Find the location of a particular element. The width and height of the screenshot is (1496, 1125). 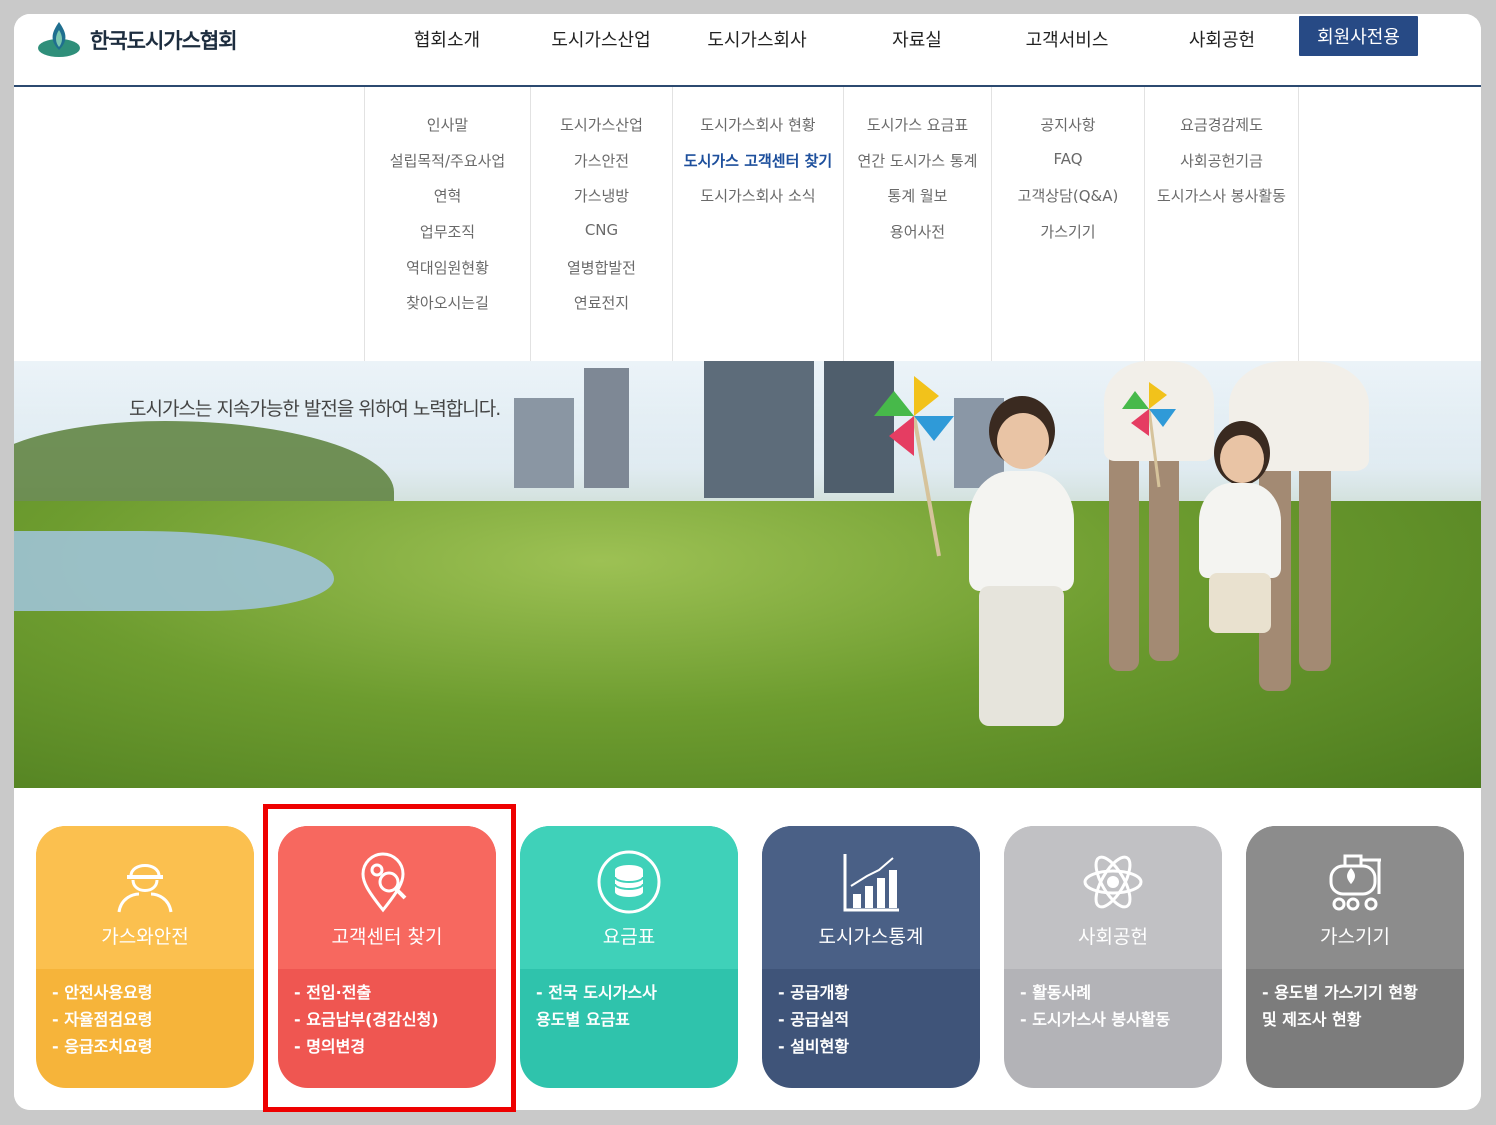

main-nav: 협회소개 도시가스산업 도시가스회사 자료실 고객서비스 사회공헌 회원사전용 is located at coordinates (747, 50).